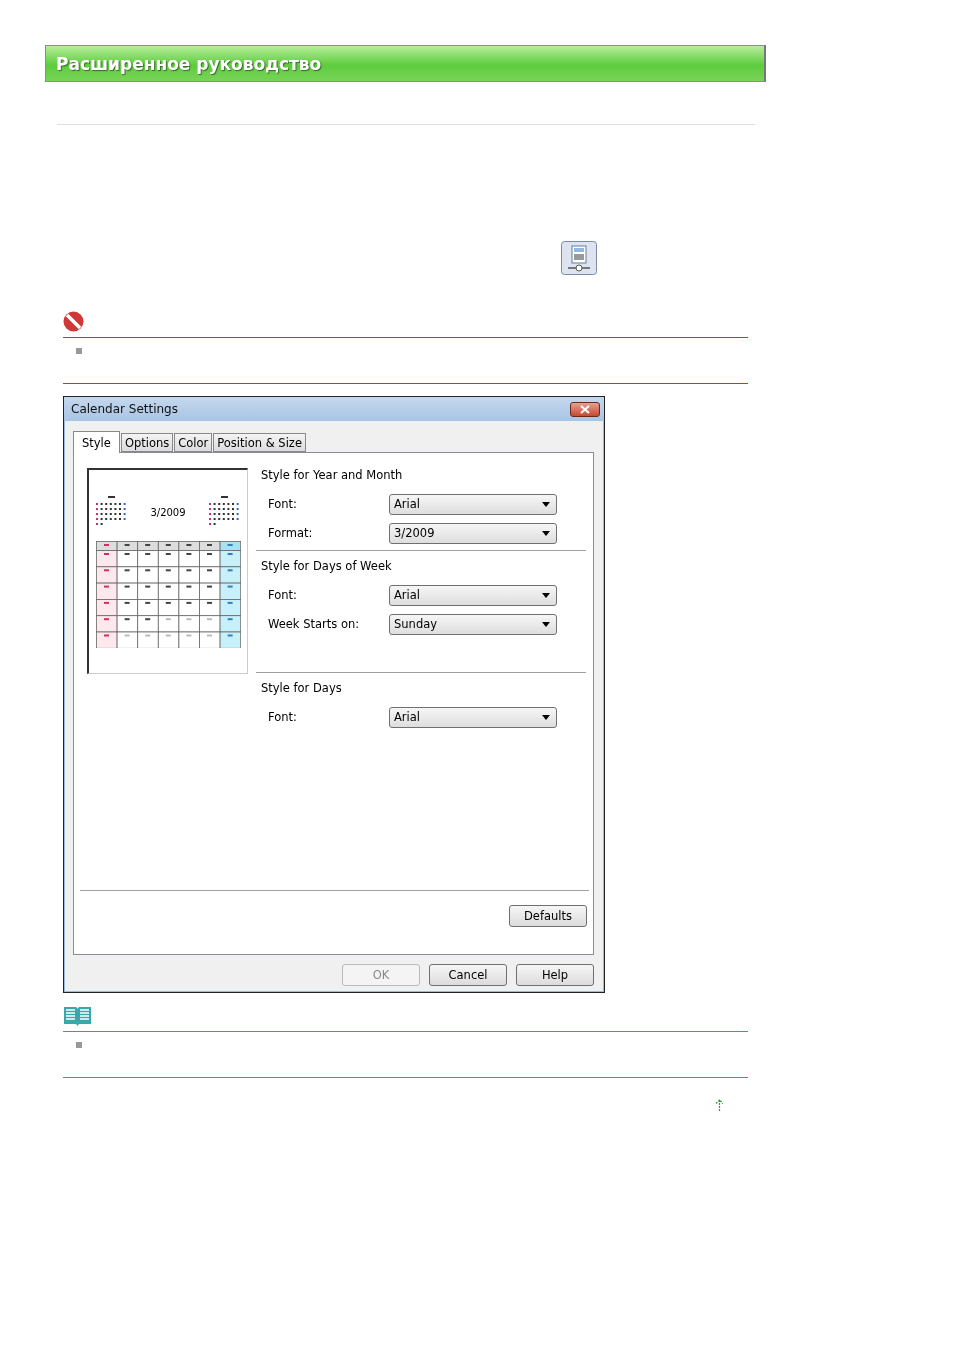 The height and width of the screenshot is (1350, 954). Describe the element at coordinates (579, 258) in the screenshot. I see `calendar-settings-icon` at that location.